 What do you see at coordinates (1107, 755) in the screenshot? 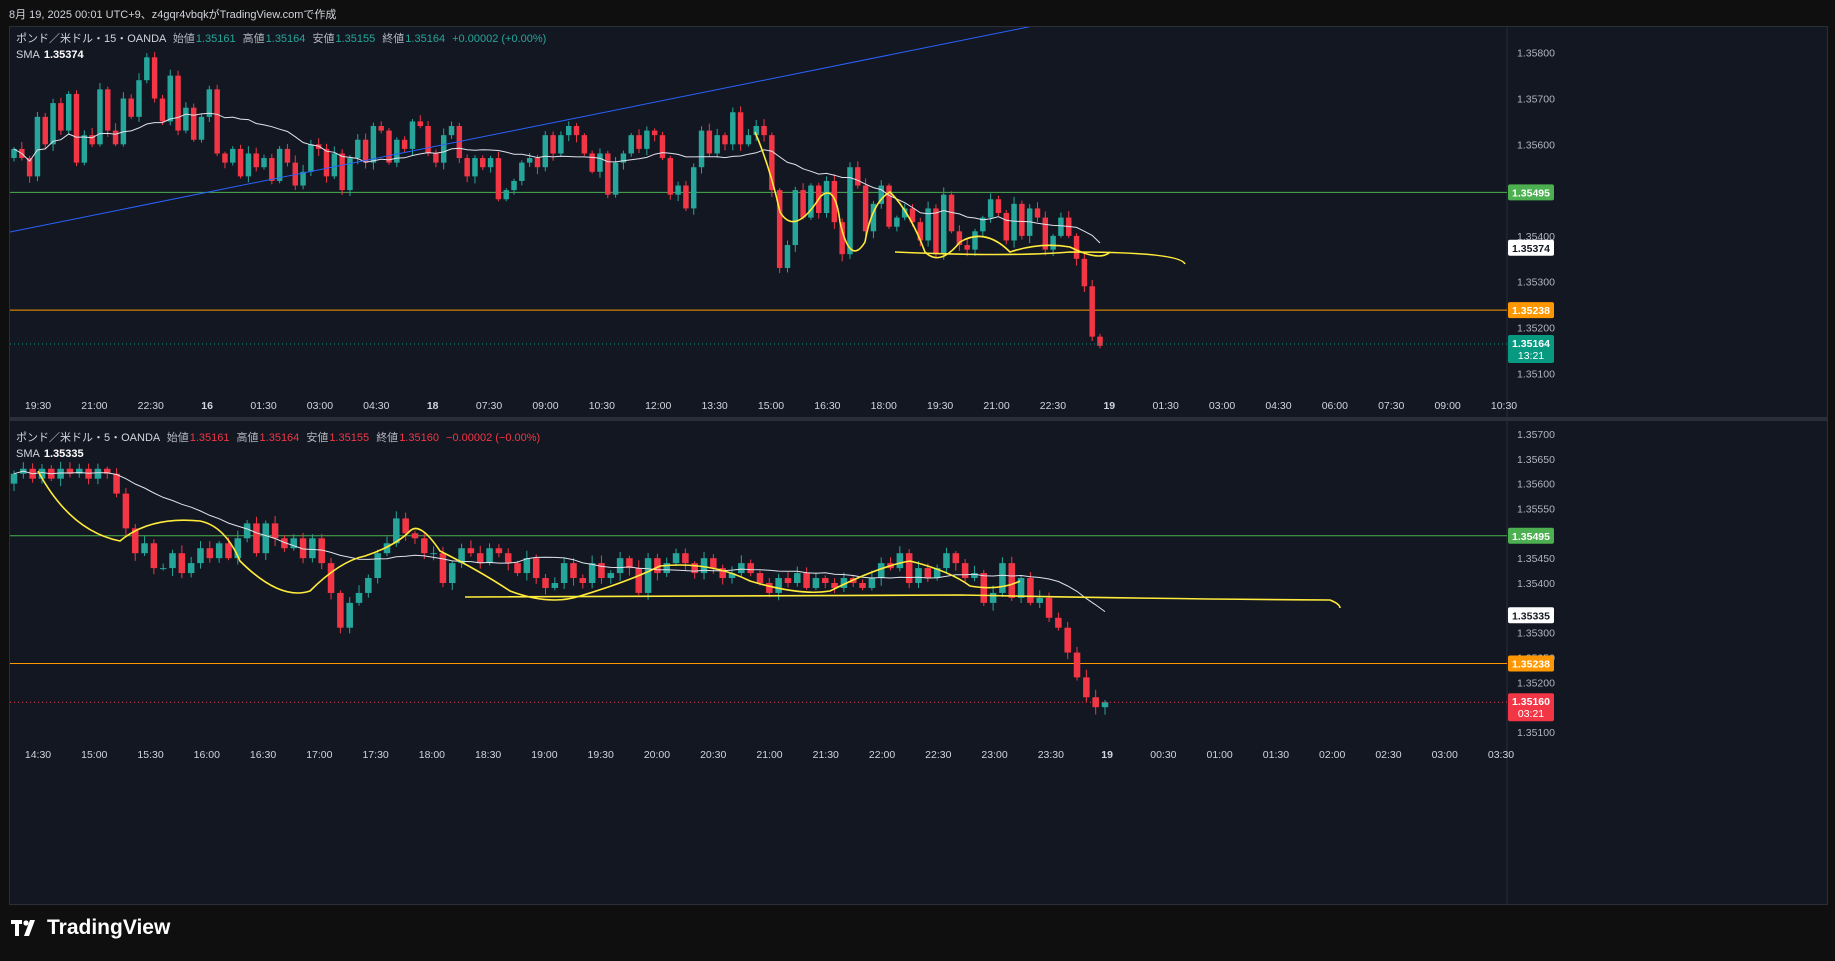
I see `x-tick-label: 19` at bounding box center [1107, 755].